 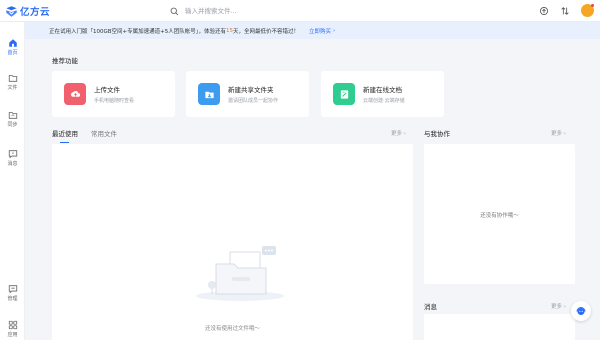 I want to click on sidebar-item-label: 管理, so click(x=12, y=299).